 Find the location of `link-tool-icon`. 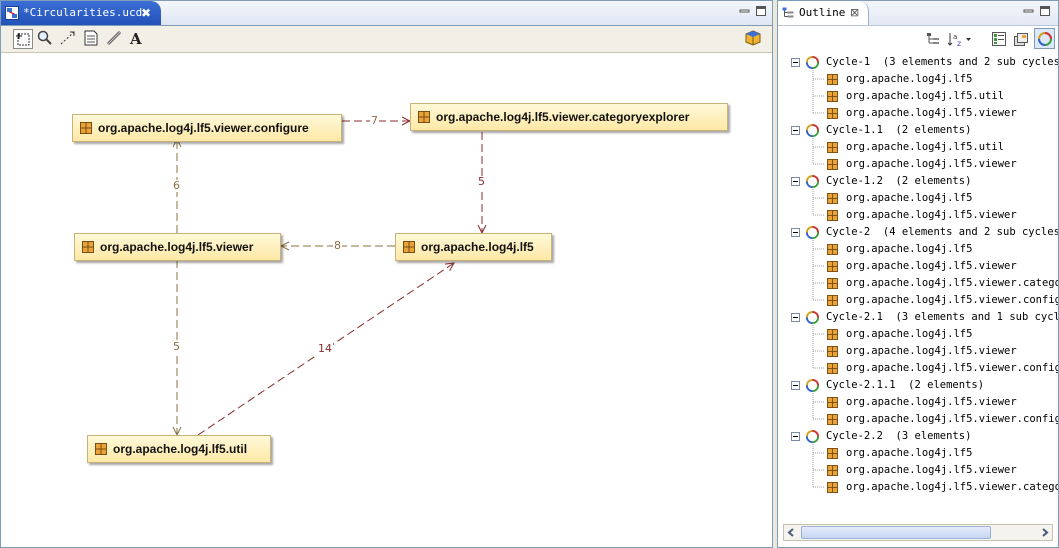

link-tool-icon is located at coordinates (114, 38).